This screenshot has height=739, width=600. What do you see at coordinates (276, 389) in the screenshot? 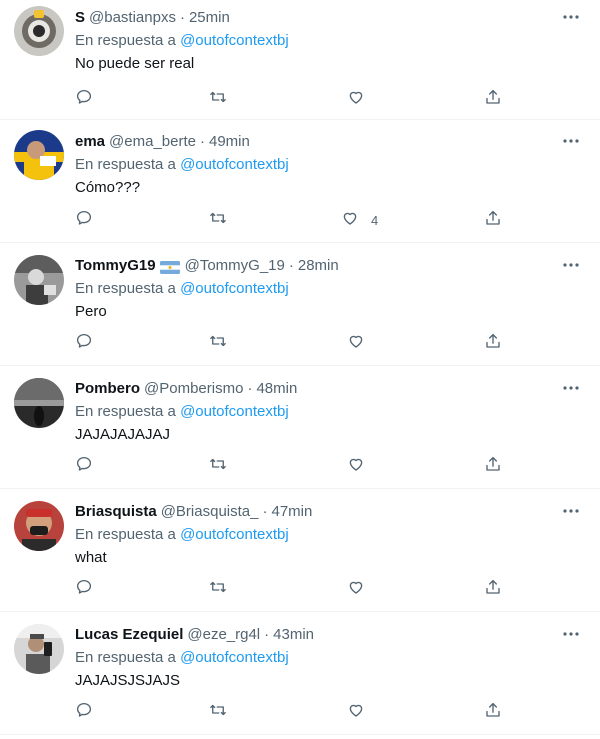
I see `timestamp: 48min` at bounding box center [276, 389].